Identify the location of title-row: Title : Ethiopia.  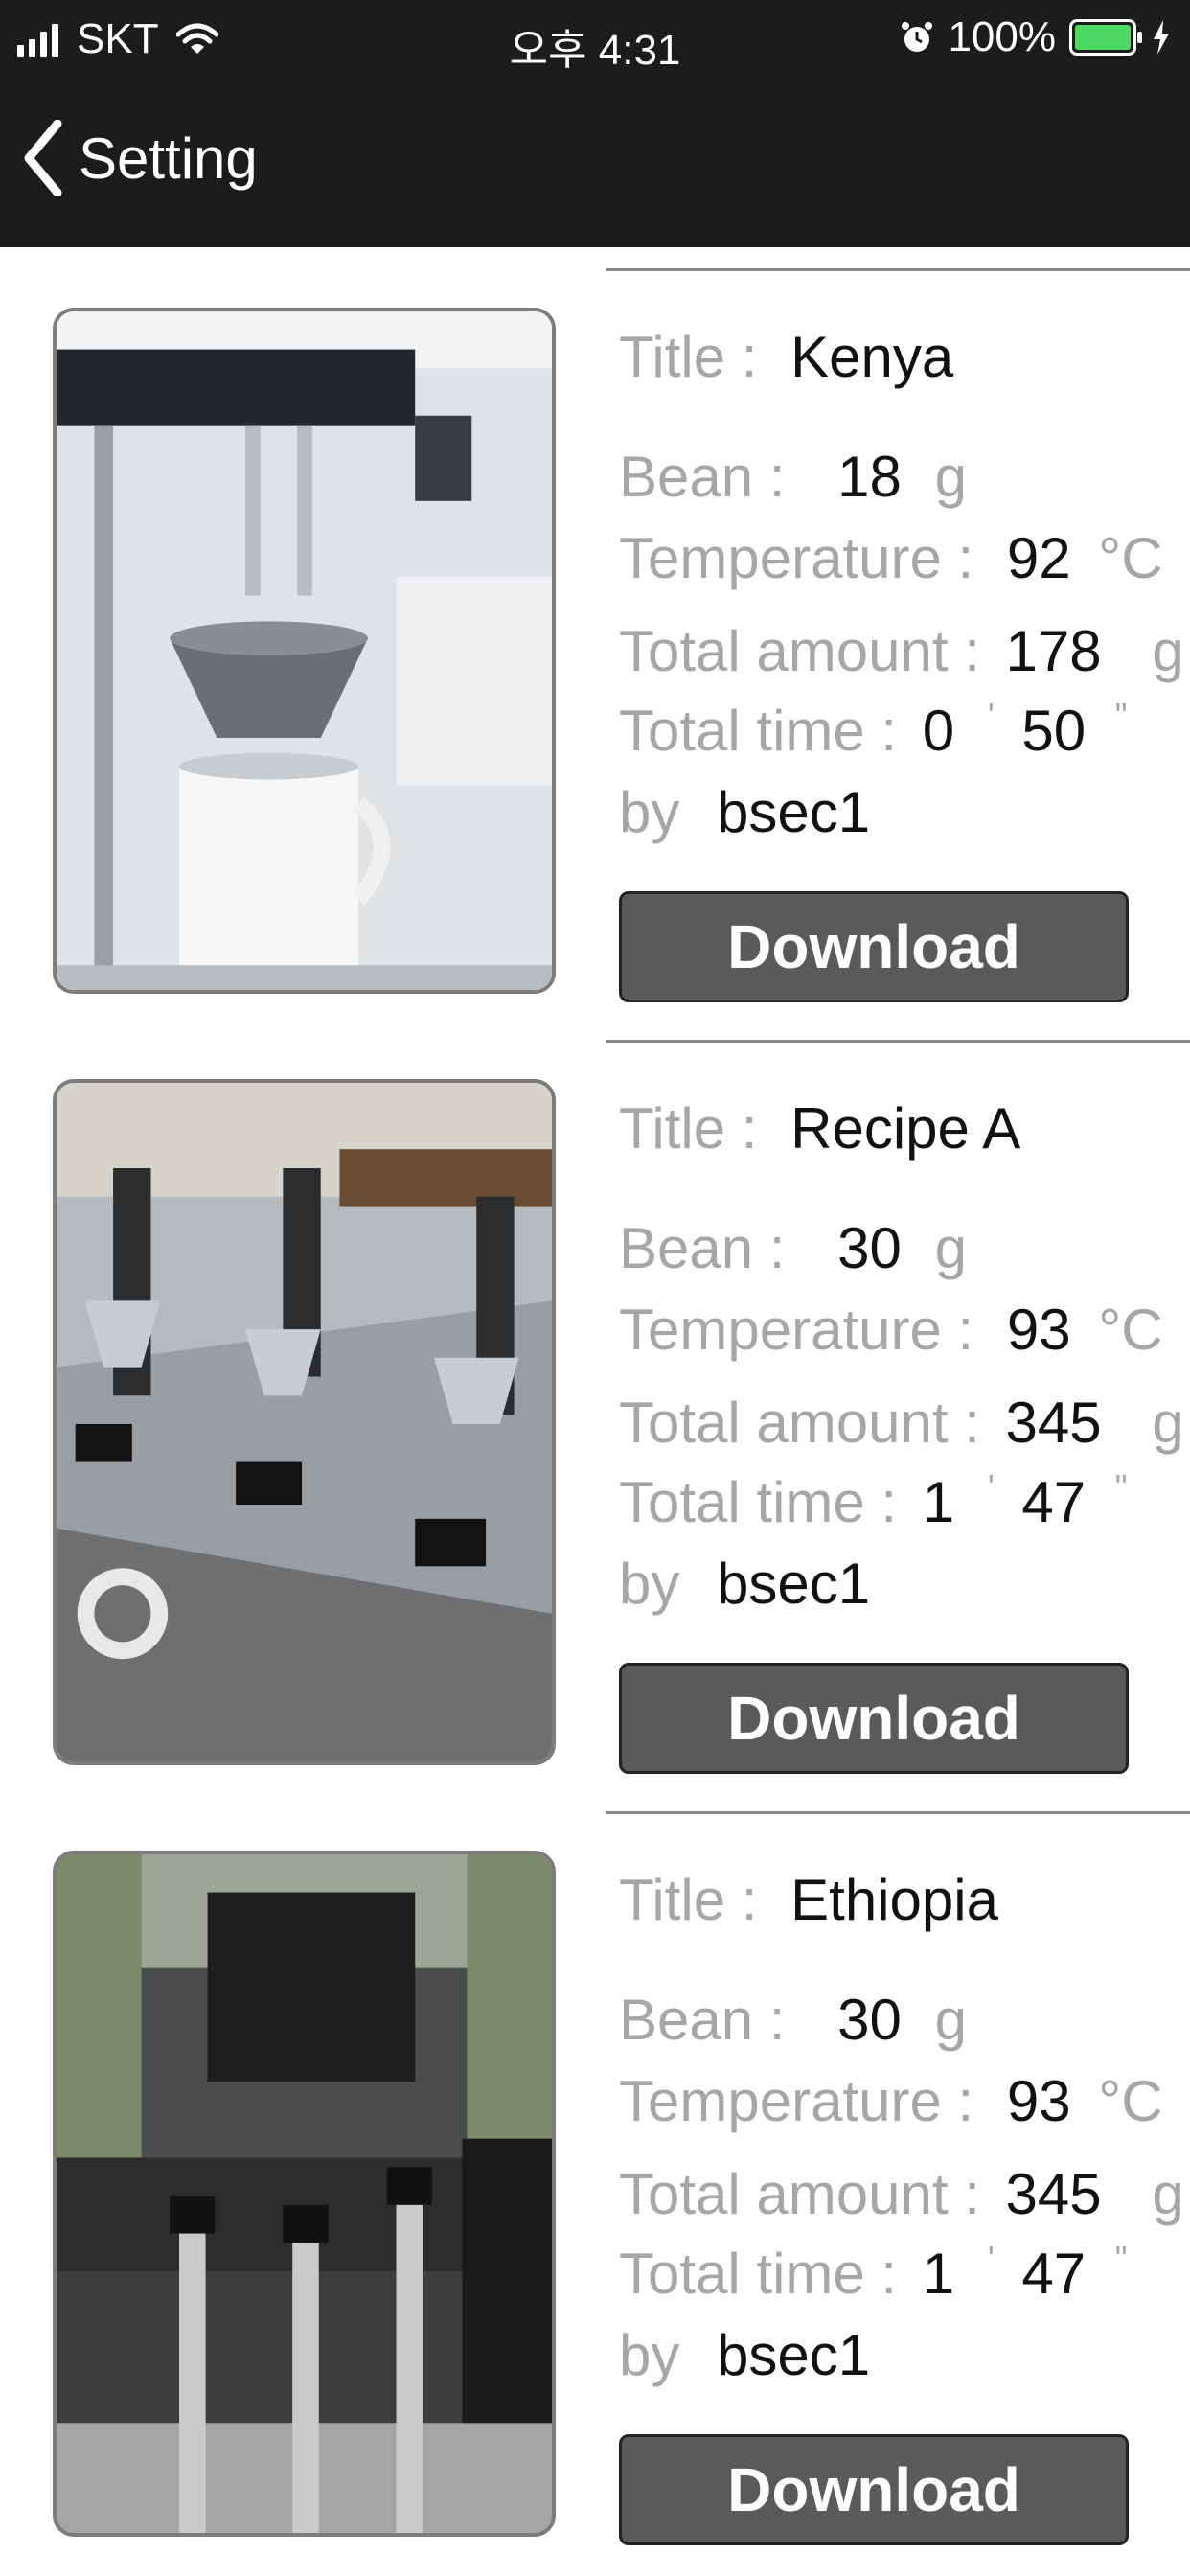
(809, 1900).